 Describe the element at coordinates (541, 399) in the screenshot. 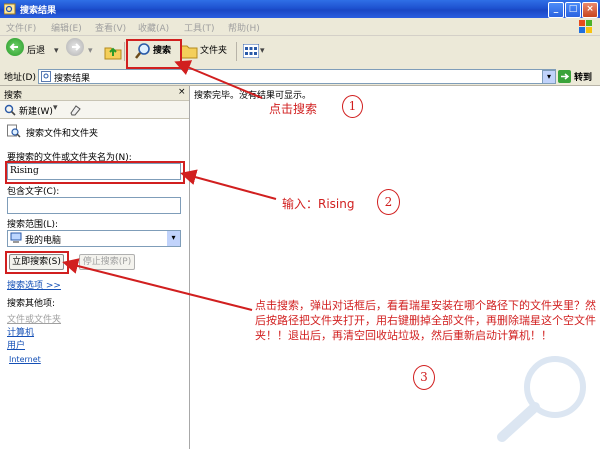

I see `magnifier-watermark-icon` at that location.